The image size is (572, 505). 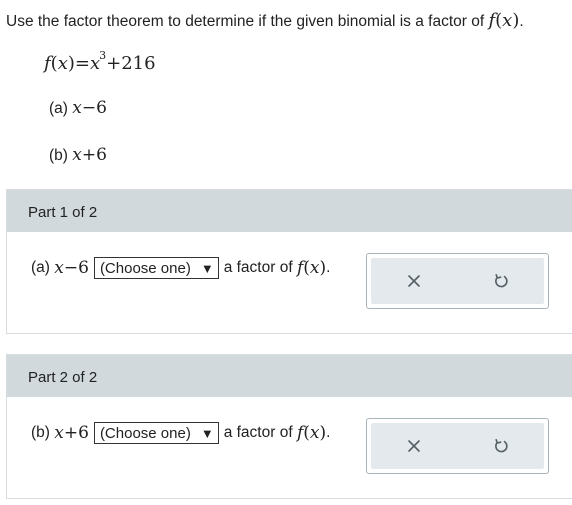 What do you see at coordinates (156, 268) in the screenshot?
I see `part-1-select: (Choose one) ▼` at bounding box center [156, 268].